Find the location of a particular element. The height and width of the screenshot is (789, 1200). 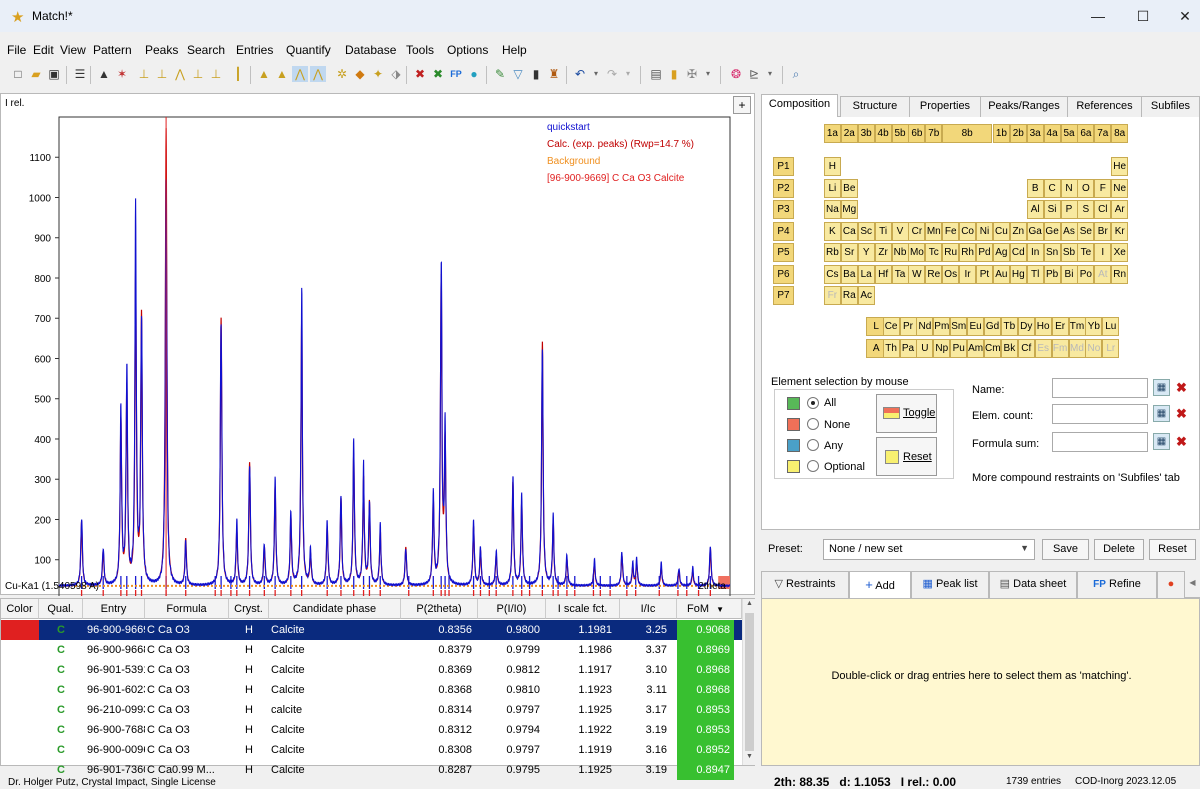

formula-sum-clear-icon: ✖ is located at coordinates (1181, 441).